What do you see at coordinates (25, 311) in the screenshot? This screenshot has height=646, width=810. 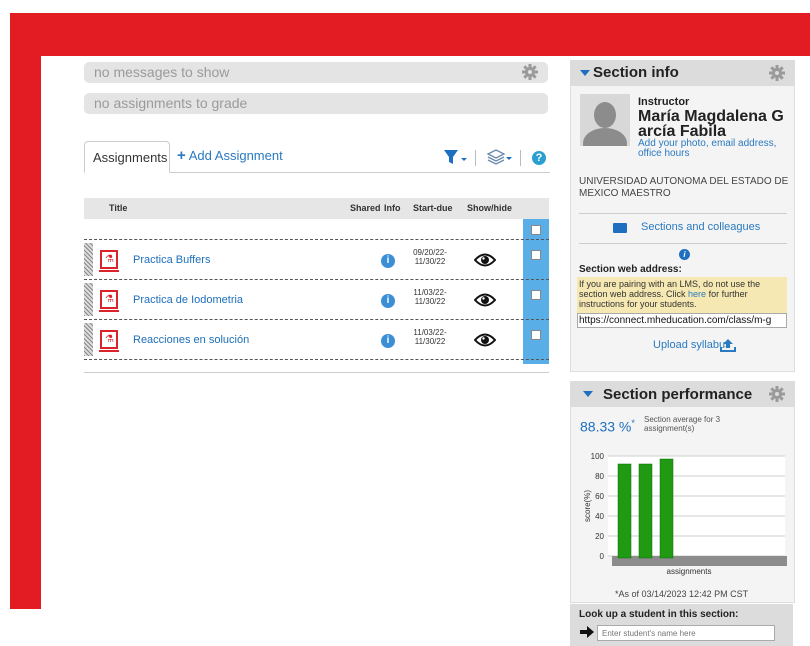 I see `brand-side-bar` at bounding box center [25, 311].